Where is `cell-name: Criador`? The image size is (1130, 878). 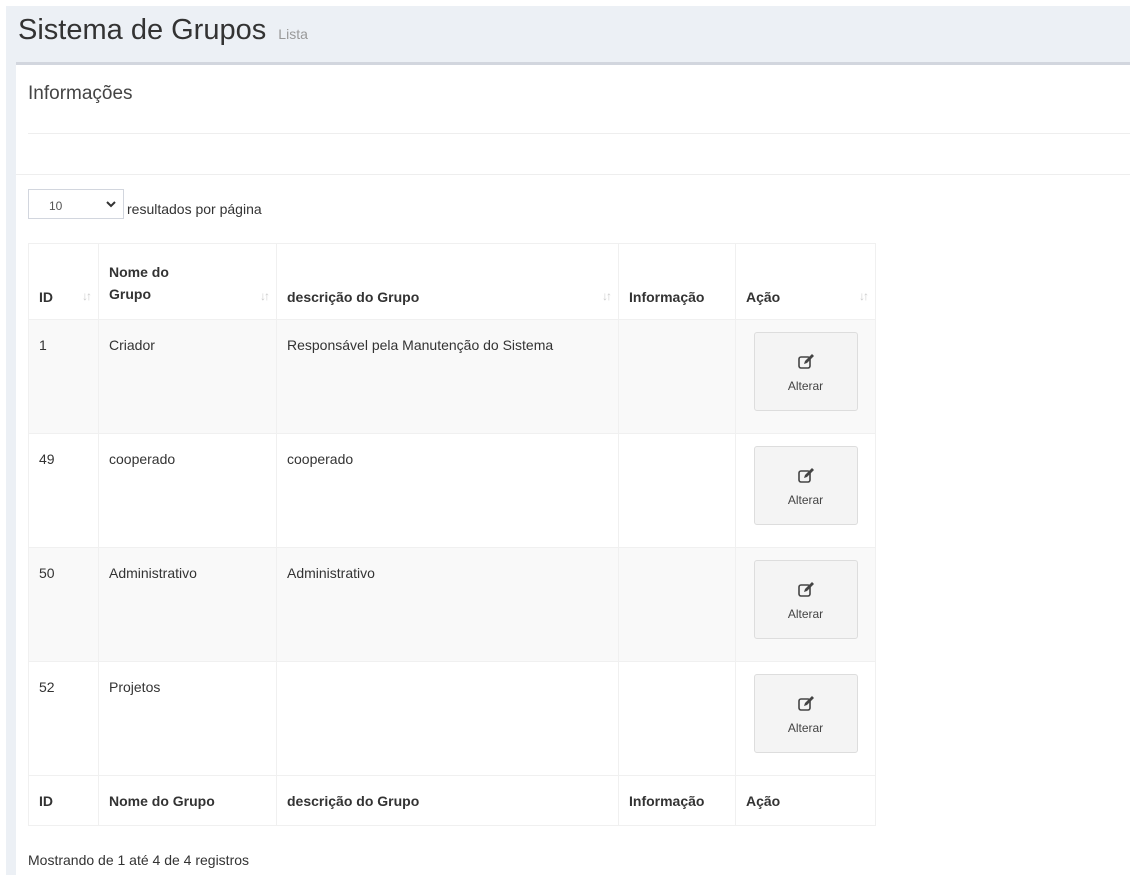
cell-name: Criador is located at coordinates (187, 376).